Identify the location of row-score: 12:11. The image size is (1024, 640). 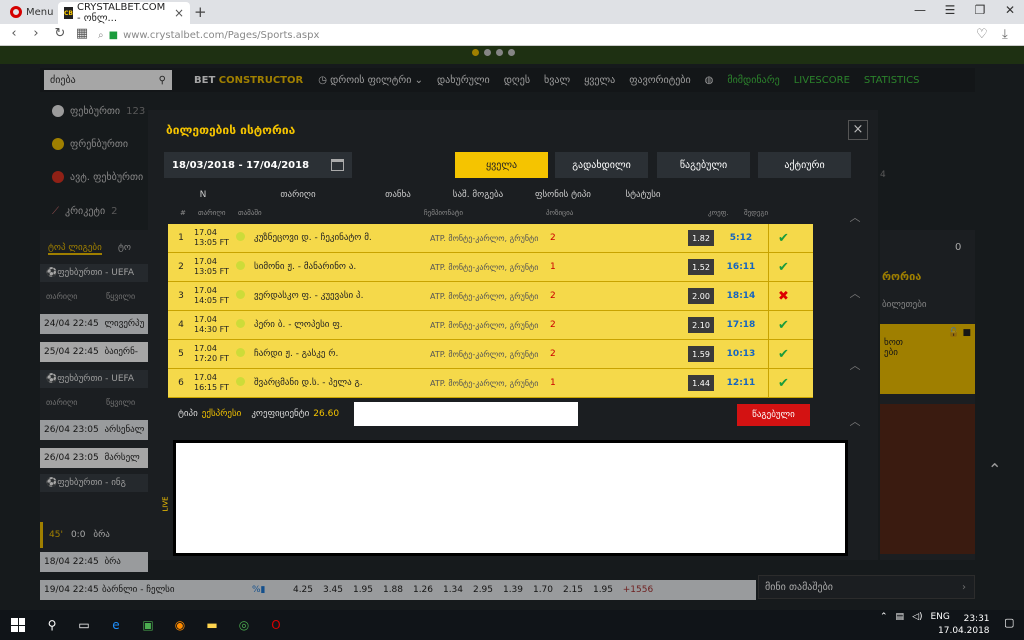
(741, 383).